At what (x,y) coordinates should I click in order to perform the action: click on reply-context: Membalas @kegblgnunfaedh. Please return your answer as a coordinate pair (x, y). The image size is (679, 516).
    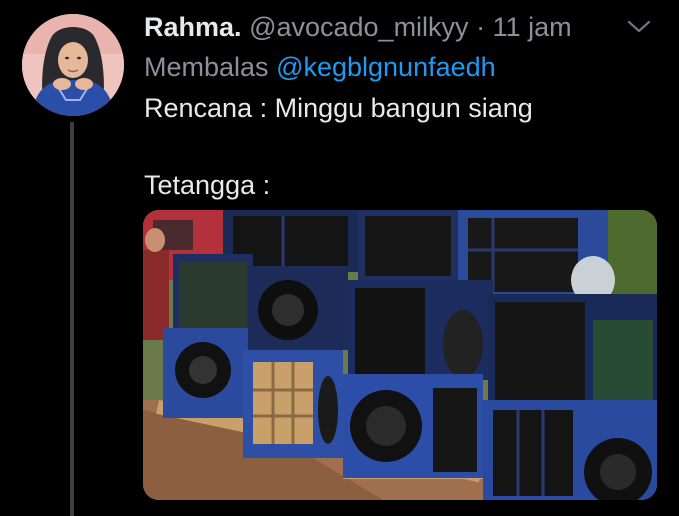
    Looking at the image, I should click on (320, 67).